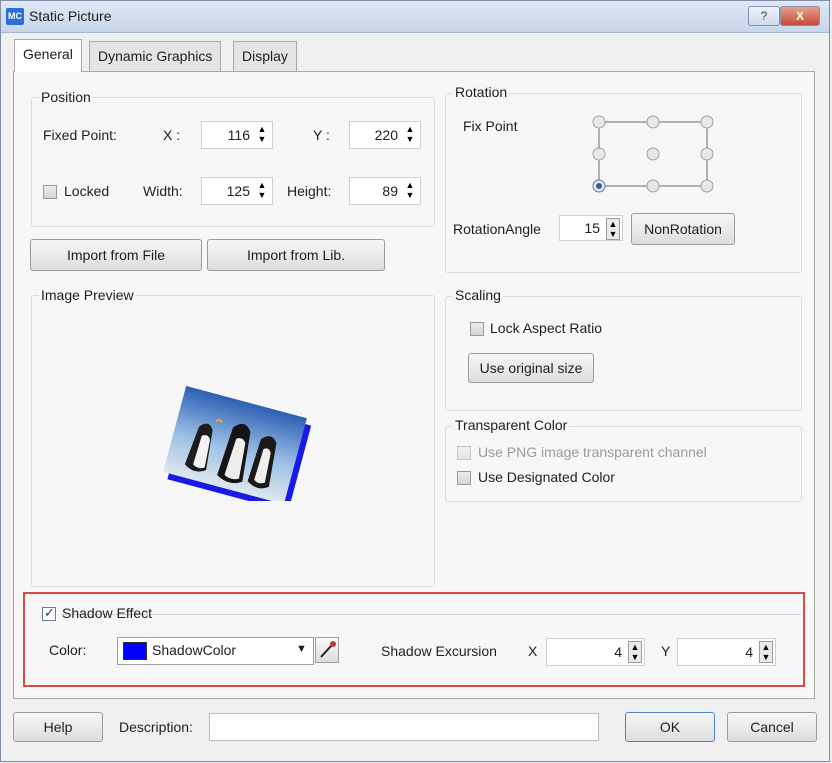 The height and width of the screenshot is (763, 832). I want to click on width-spinbox: 125 ▲ ▼, so click(237, 191).